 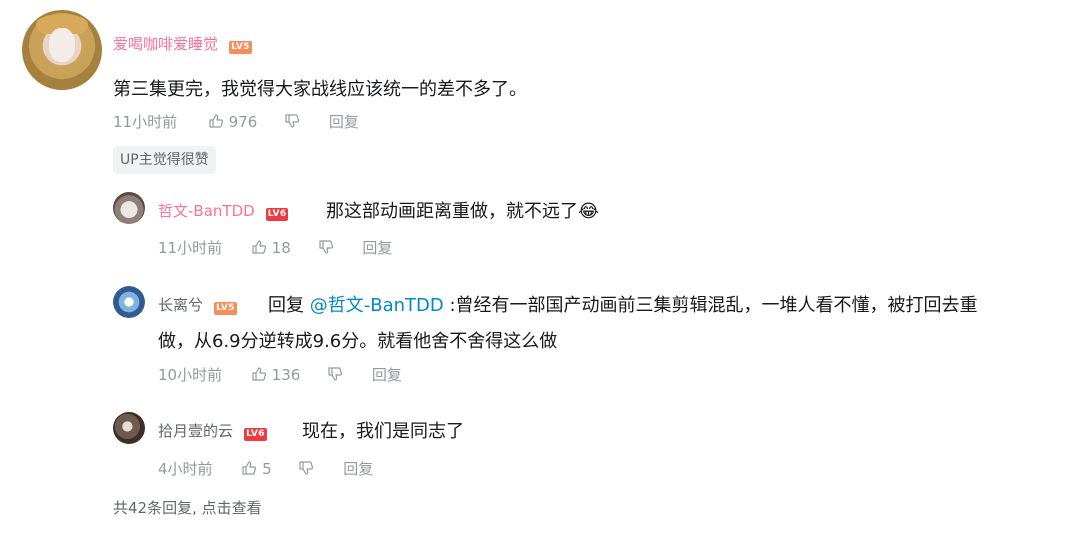 What do you see at coordinates (145, 122) in the screenshot?
I see `comment-time: 11小时前` at bounding box center [145, 122].